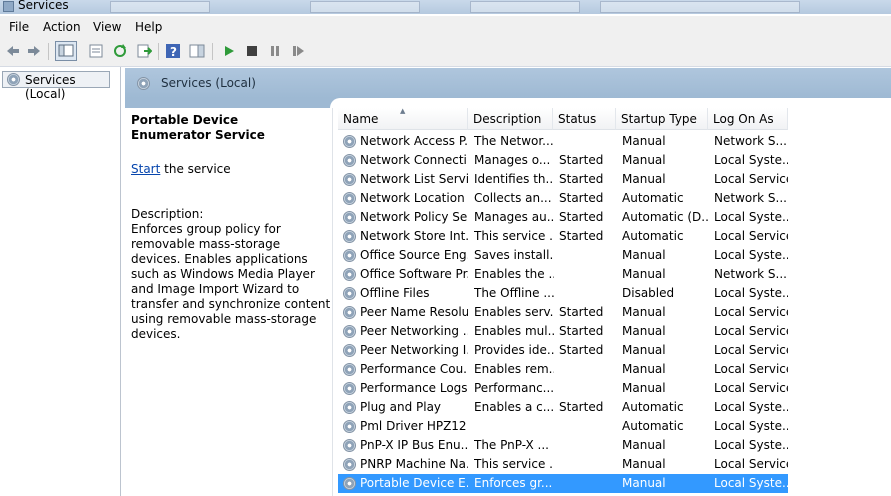 Image resolution: width=891 pixels, height=496 pixels. I want to click on menu-view: View, so click(107, 27).